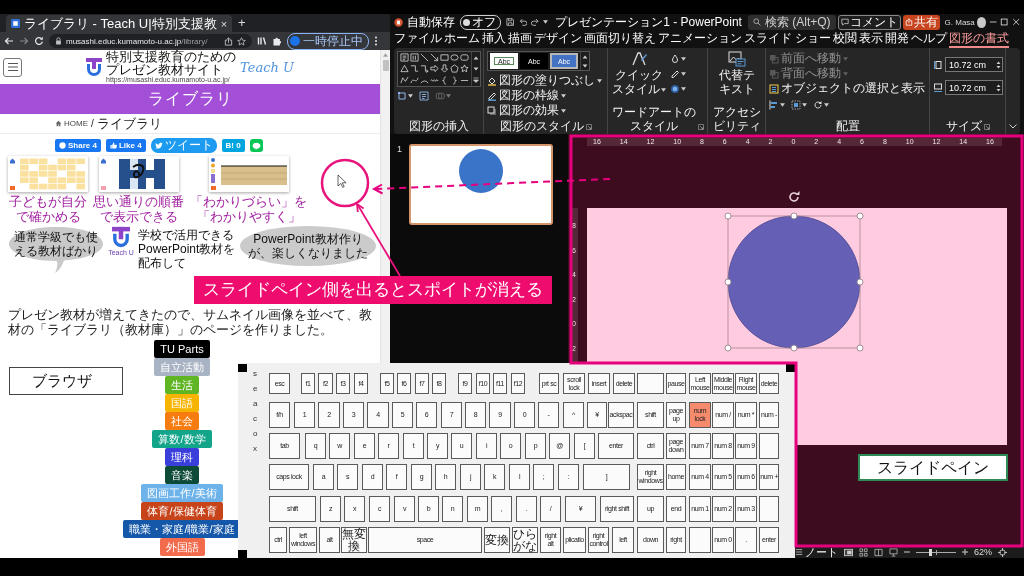 The width and height of the screenshot is (1024, 576). I want to click on close-icon, so click(1015, 22).